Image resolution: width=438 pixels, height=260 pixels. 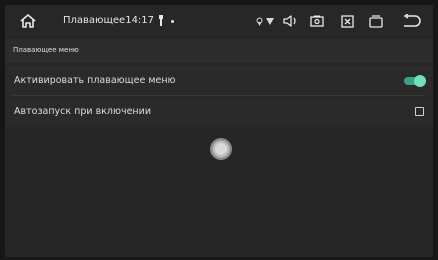 I want to click on status-bar: Плавающее14:17, so click(x=219, y=21).